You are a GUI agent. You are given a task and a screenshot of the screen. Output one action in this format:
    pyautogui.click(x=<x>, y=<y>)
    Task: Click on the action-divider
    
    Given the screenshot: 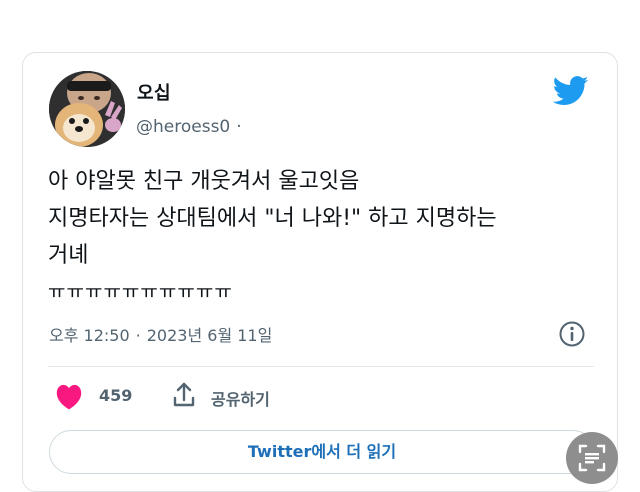 What is the action you would take?
    pyautogui.click(x=321, y=366)
    